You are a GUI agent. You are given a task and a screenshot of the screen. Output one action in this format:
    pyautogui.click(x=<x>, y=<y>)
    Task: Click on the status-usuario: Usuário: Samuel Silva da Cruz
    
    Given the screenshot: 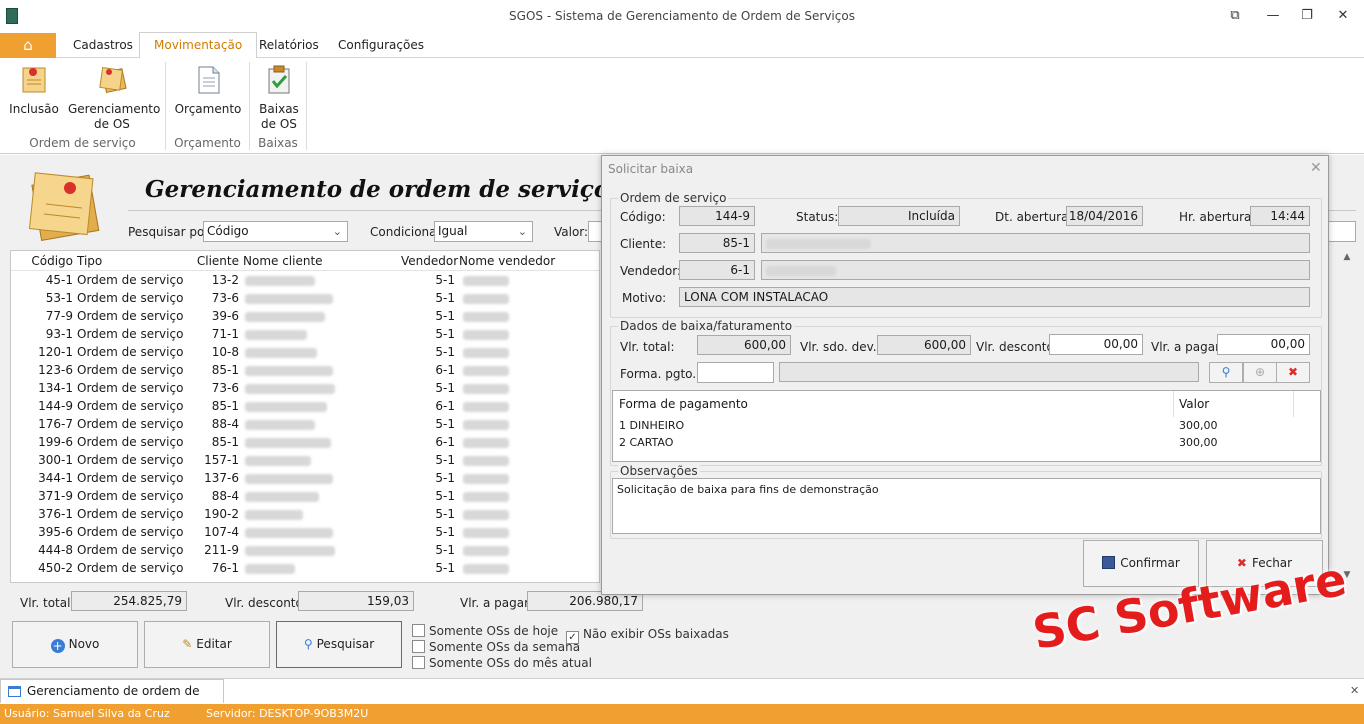 What is the action you would take?
    pyautogui.click(x=87, y=713)
    